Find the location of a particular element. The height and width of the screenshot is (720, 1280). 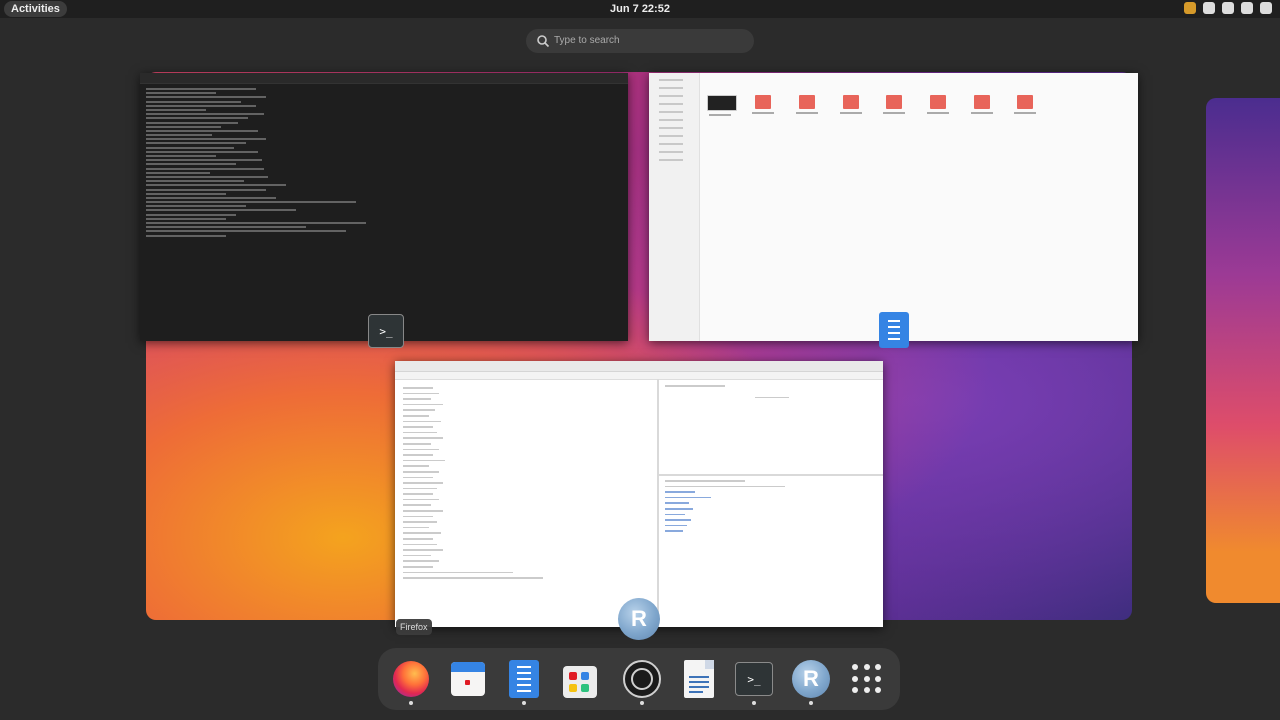

dash-item-terminal: >_ is located at coordinates (754, 682).